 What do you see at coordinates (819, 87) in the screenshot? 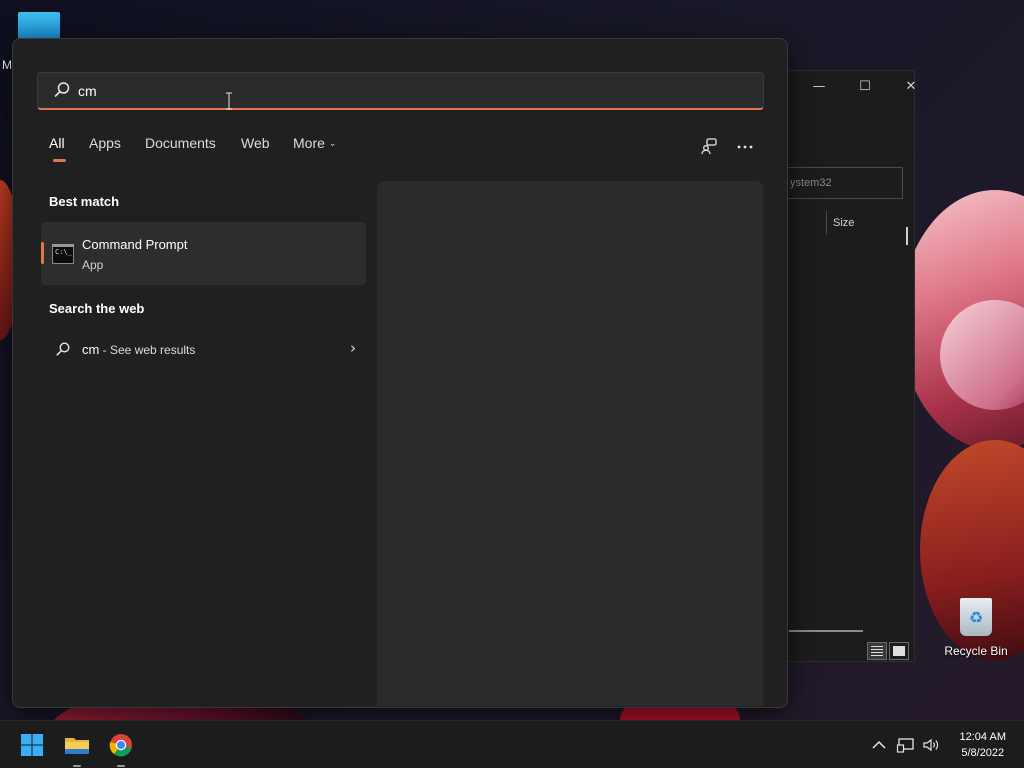
I see `minimize-button: —` at bounding box center [819, 87].